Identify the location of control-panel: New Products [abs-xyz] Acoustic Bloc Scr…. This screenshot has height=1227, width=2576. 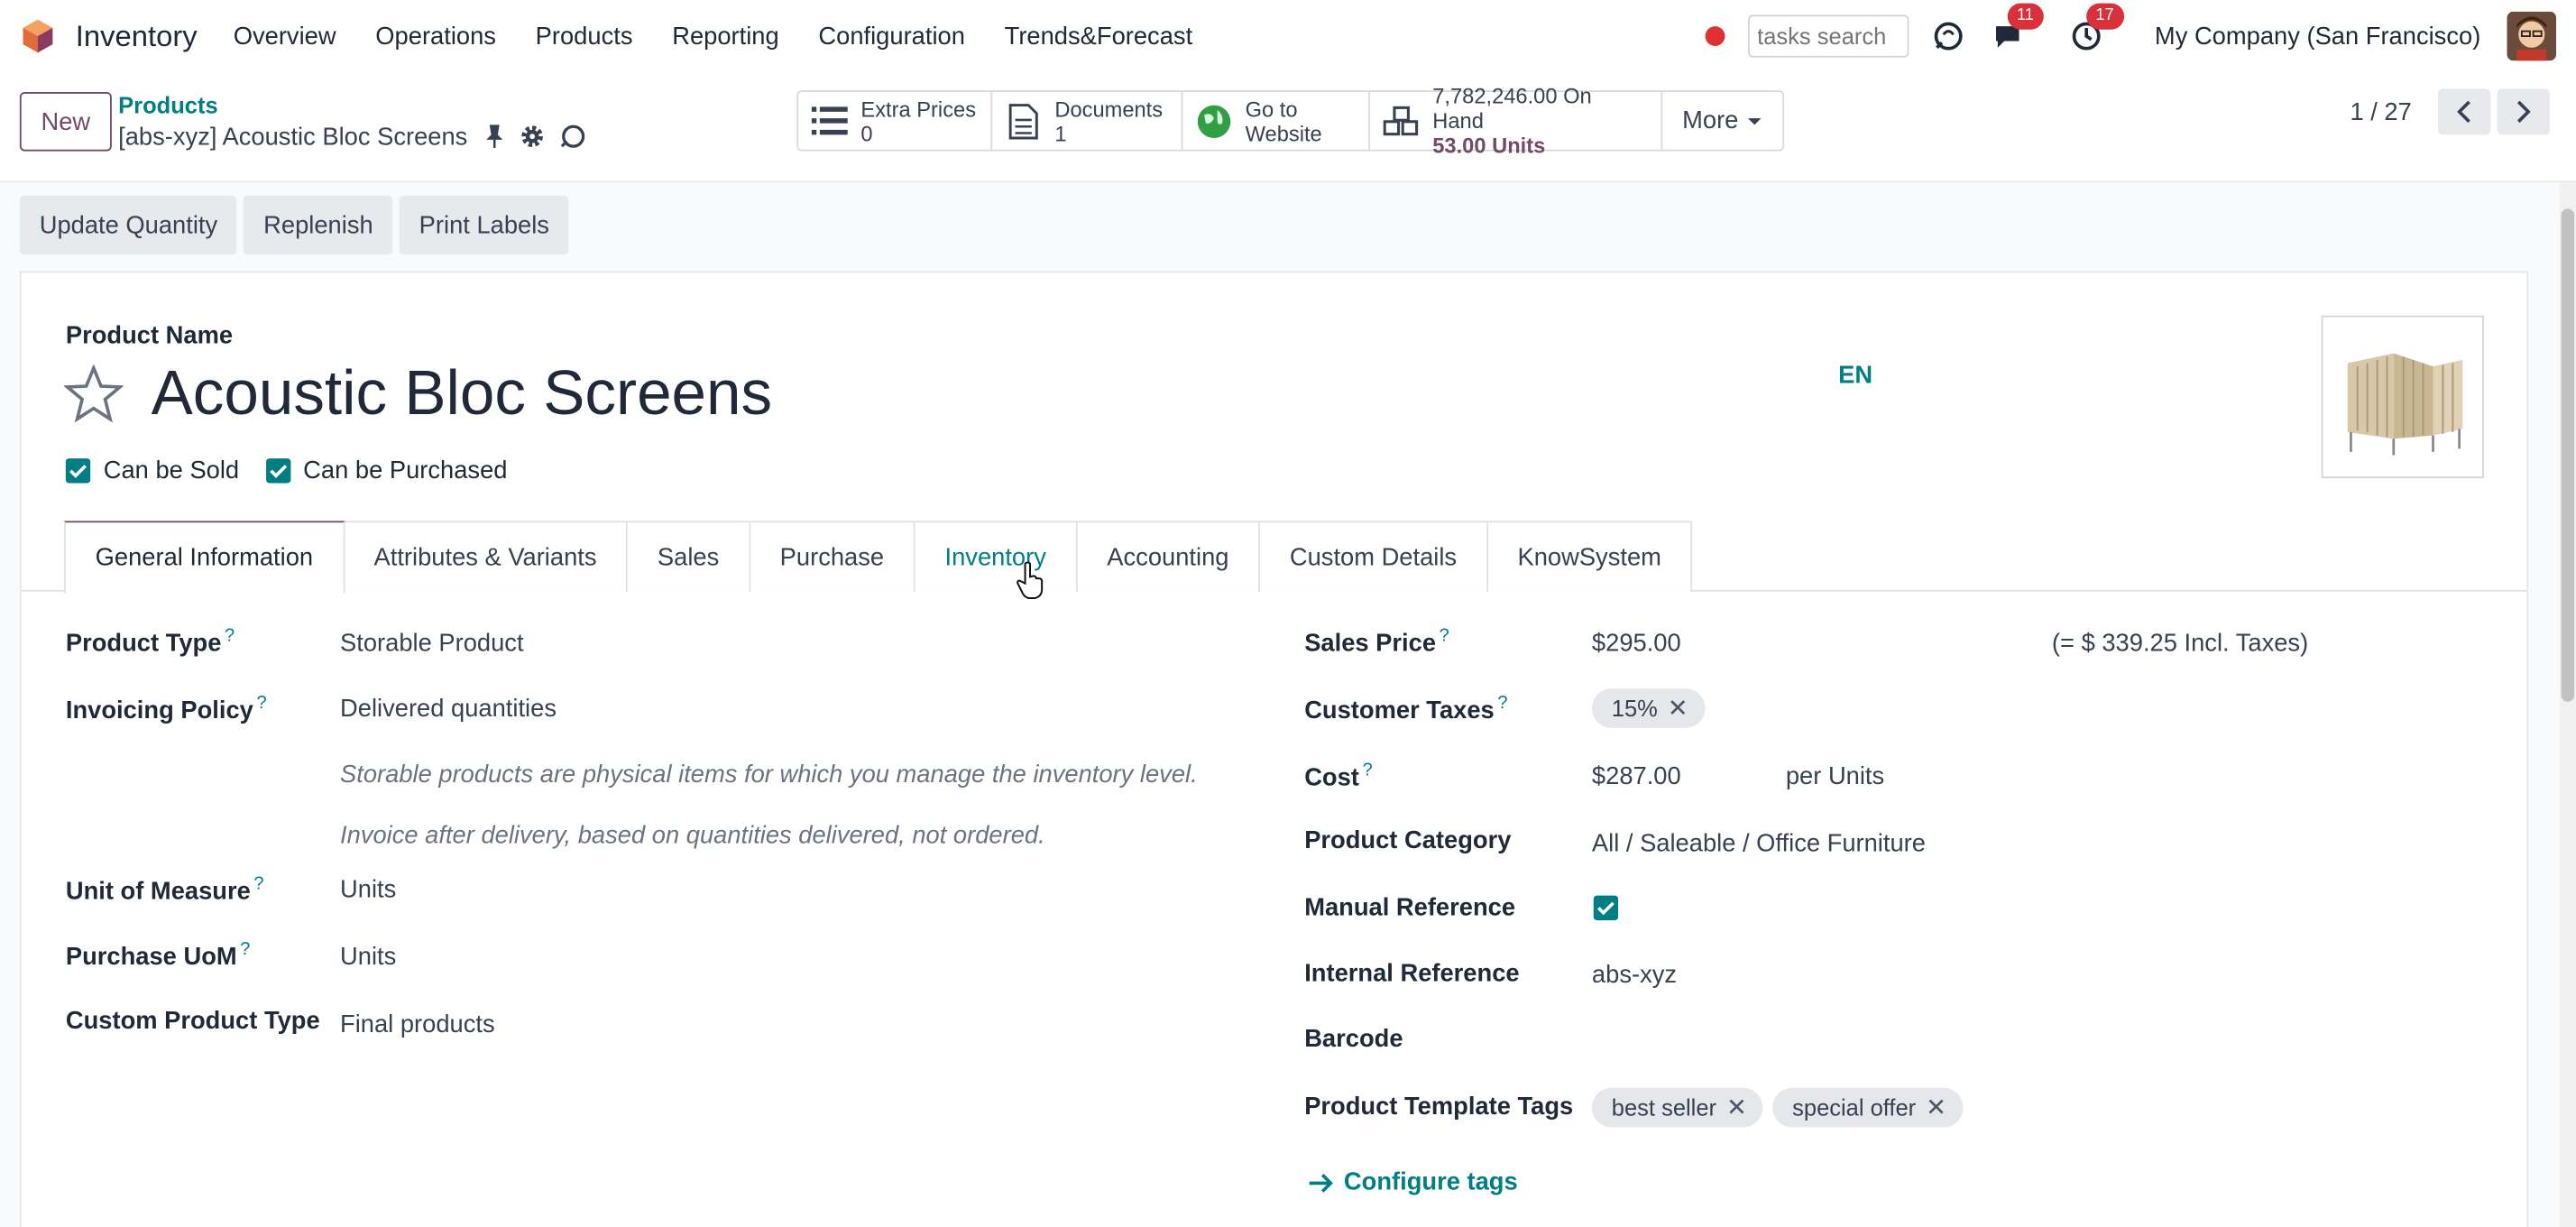
(1288, 127).